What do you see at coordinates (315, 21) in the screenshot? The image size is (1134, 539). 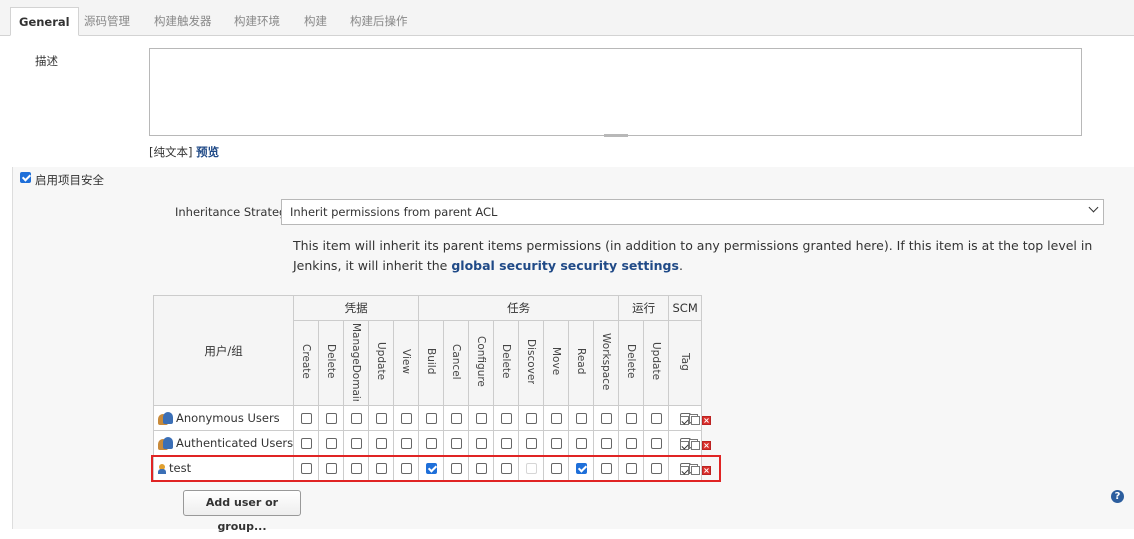 I see `tab-build: 构建` at bounding box center [315, 21].